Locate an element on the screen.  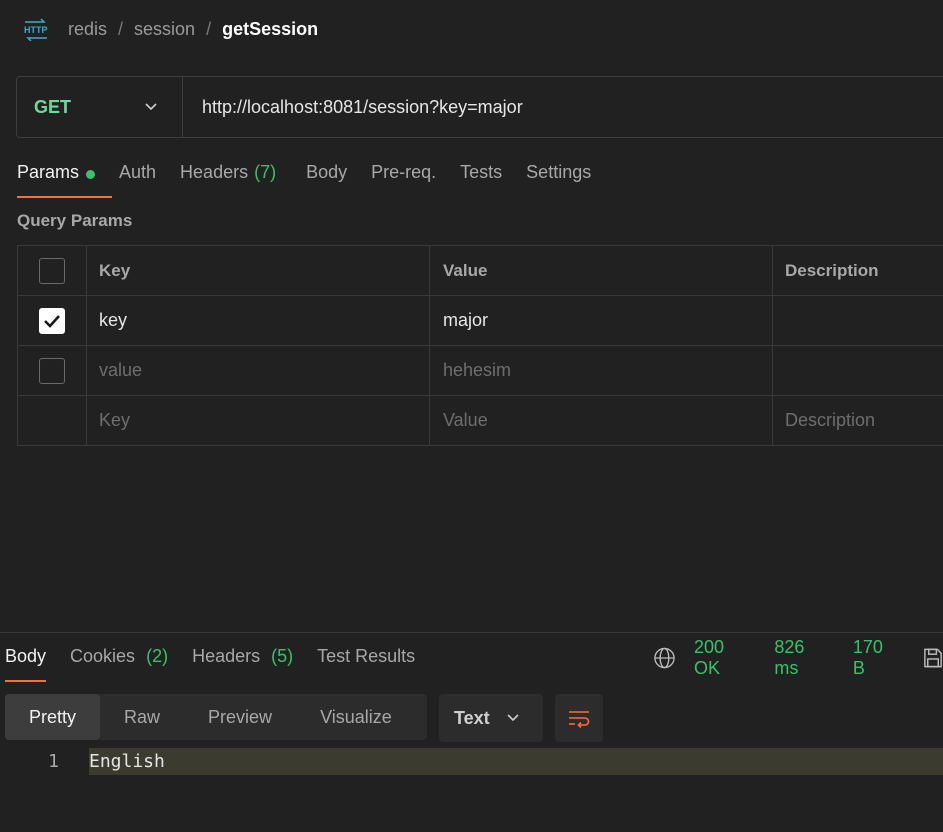
svg-text: HTTP is located at coordinates (36, 30).